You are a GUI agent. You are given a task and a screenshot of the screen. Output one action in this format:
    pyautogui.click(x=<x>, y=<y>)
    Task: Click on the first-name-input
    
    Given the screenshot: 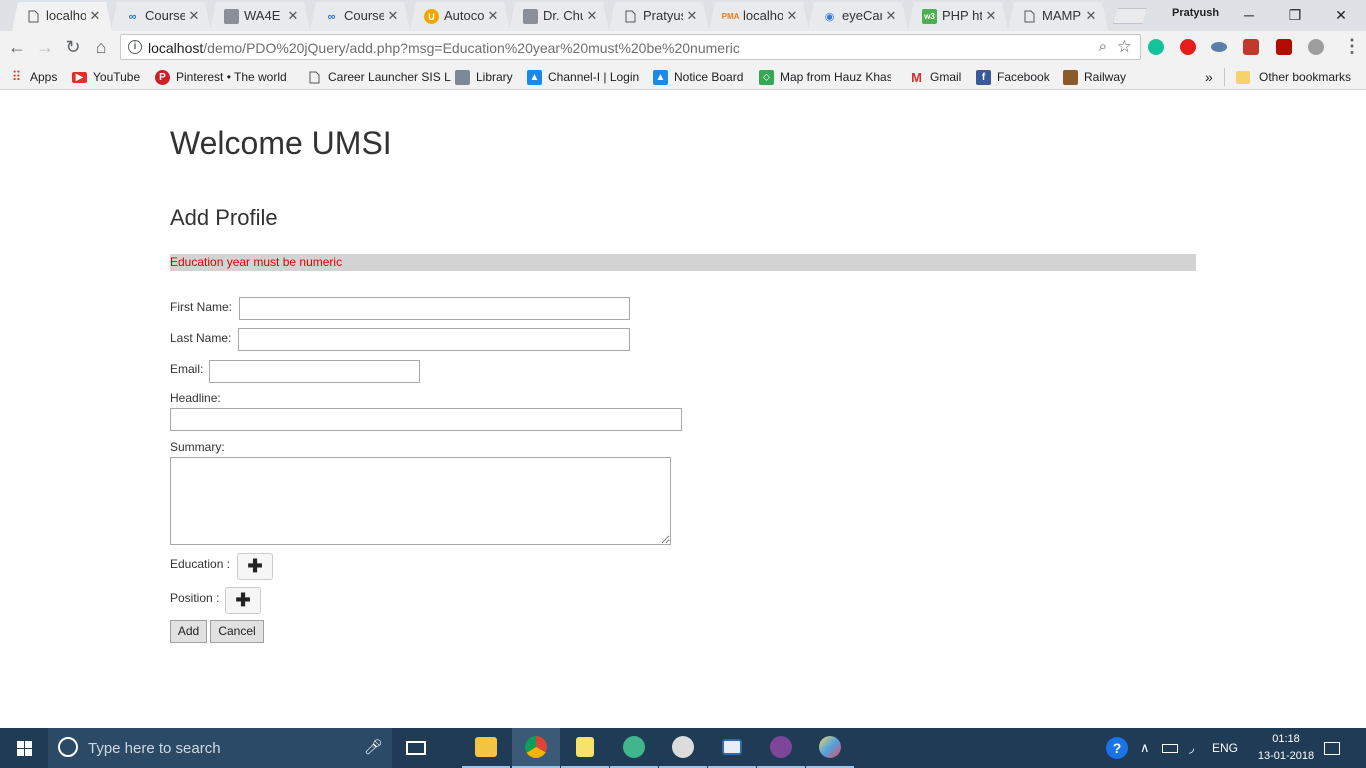 What is the action you would take?
    pyautogui.click(x=434, y=308)
    